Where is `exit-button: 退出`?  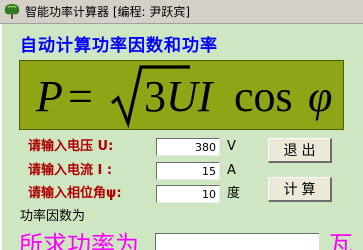
exit-button: 退出 is located at coordinates (300, 150).